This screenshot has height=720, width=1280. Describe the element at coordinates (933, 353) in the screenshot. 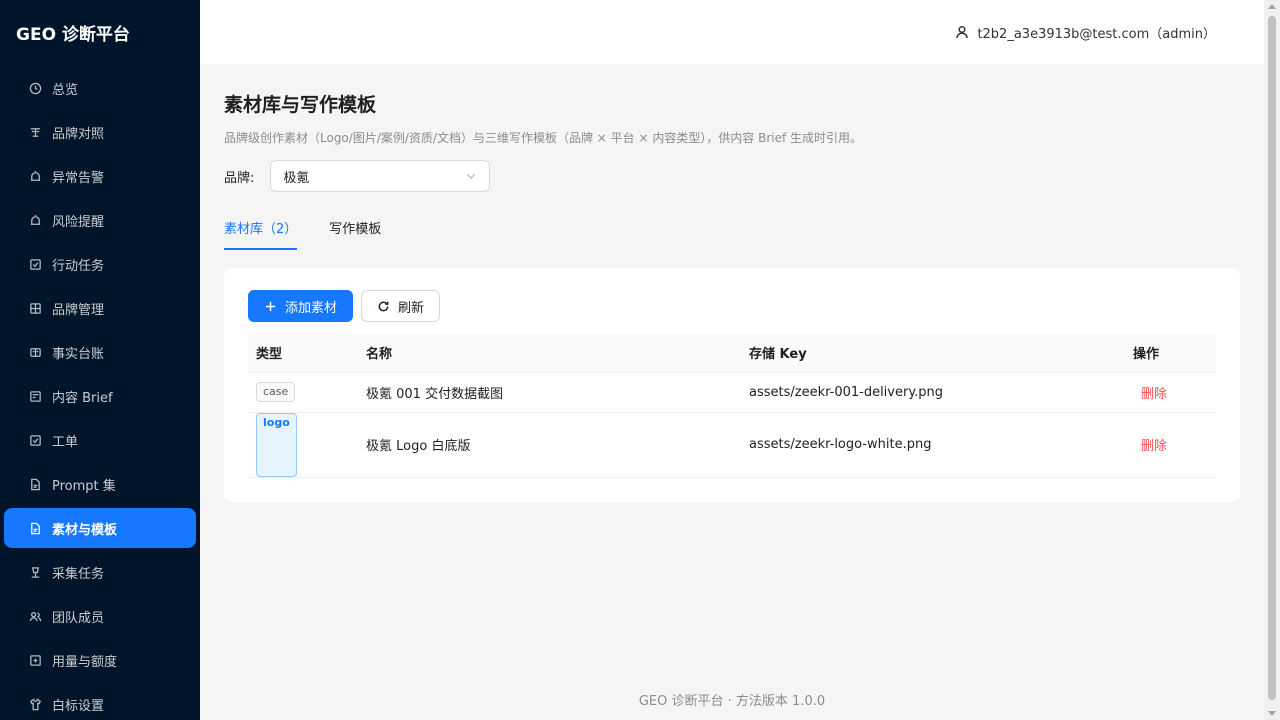

I see `column-header-storage-key: 存储 Key` at that location.